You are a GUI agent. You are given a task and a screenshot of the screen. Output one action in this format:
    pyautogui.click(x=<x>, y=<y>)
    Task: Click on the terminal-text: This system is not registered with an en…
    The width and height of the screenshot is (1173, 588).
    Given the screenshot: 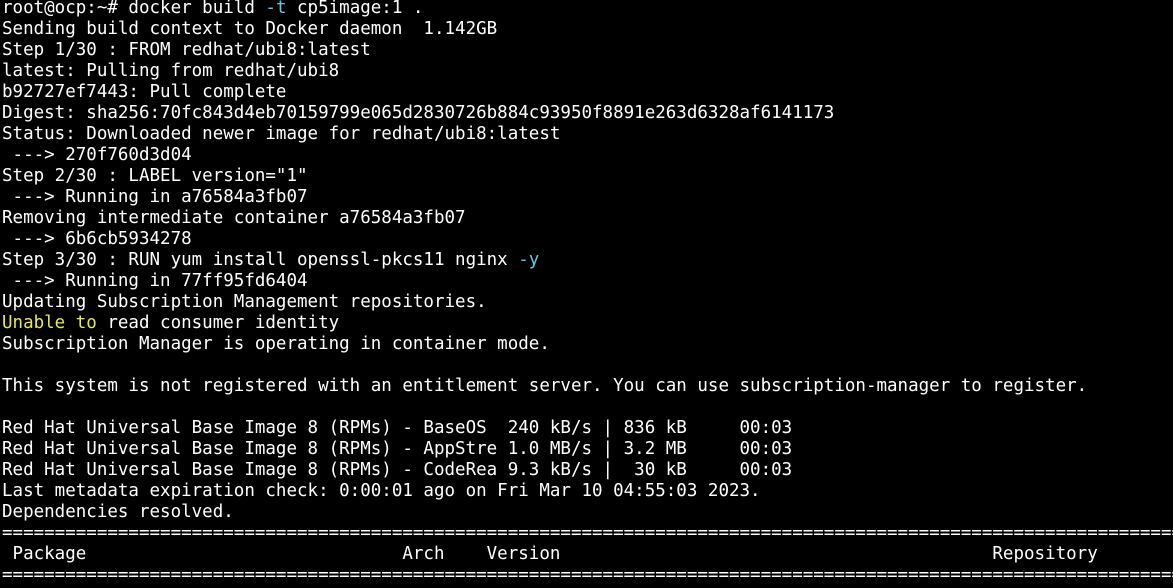 What is the action you would take?
    pyautogui.click(x=545, y=386)
    